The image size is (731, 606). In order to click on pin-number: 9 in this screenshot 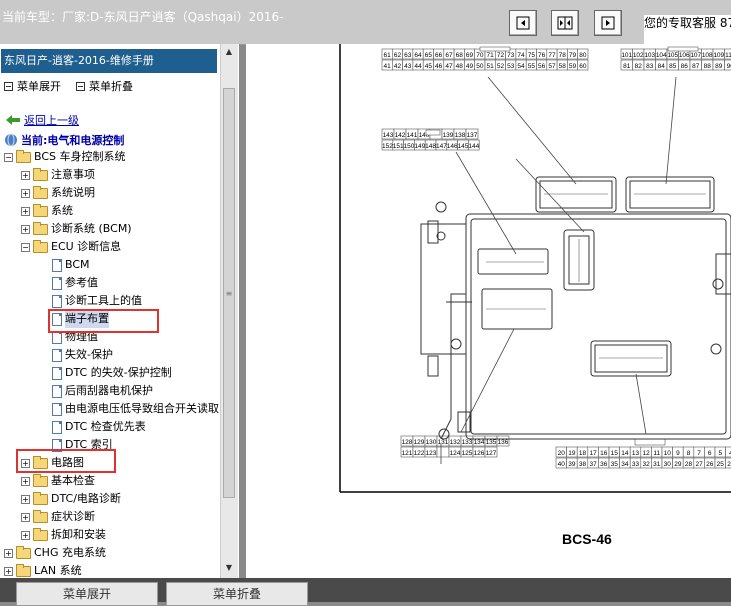, I will do `click(678, 453)`.